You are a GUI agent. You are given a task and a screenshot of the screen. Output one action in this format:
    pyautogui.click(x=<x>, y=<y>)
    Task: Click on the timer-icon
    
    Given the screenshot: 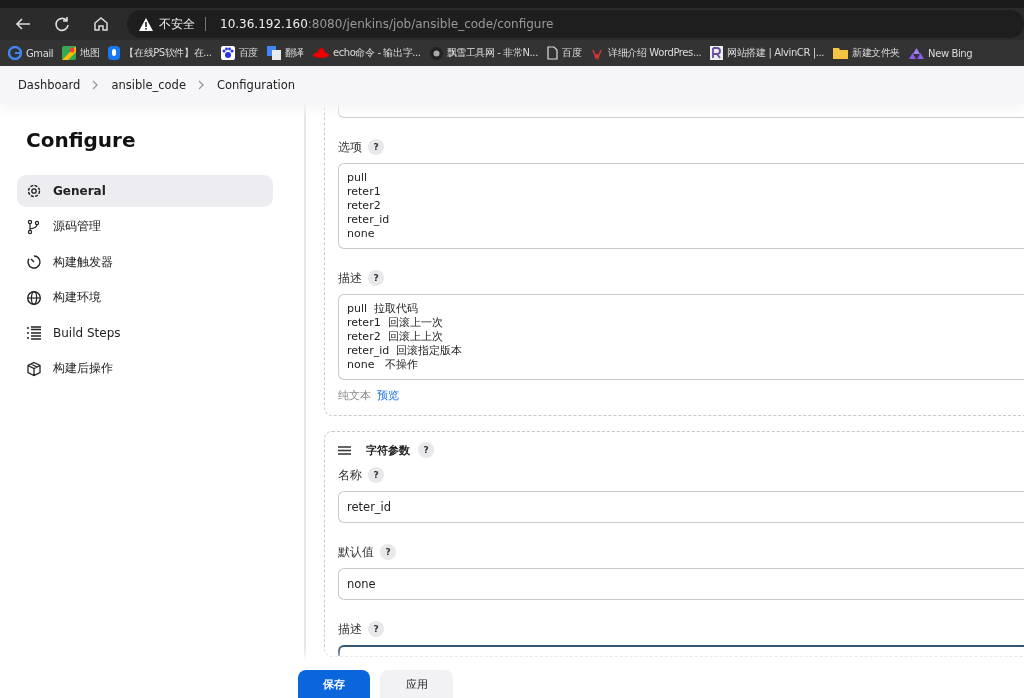 What is the action you would take?
    pyautogui.click(x=34, y=262)
    